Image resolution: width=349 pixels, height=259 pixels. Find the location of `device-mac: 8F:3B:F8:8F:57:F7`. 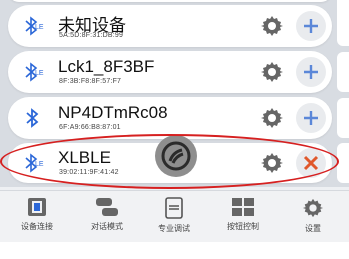

device-mac: 8F:3B:F8:8F:57:F7 is located at coordinates (90, 81).